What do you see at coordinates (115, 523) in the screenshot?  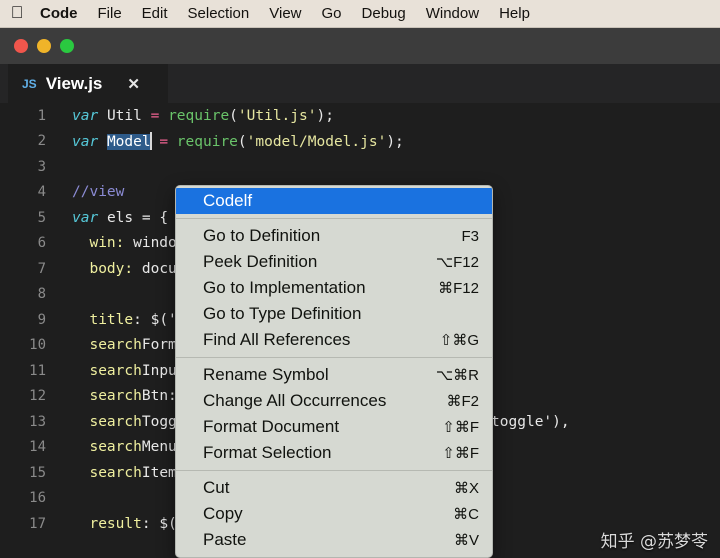 I see `code-token: result` at bounding box center [115, 523].